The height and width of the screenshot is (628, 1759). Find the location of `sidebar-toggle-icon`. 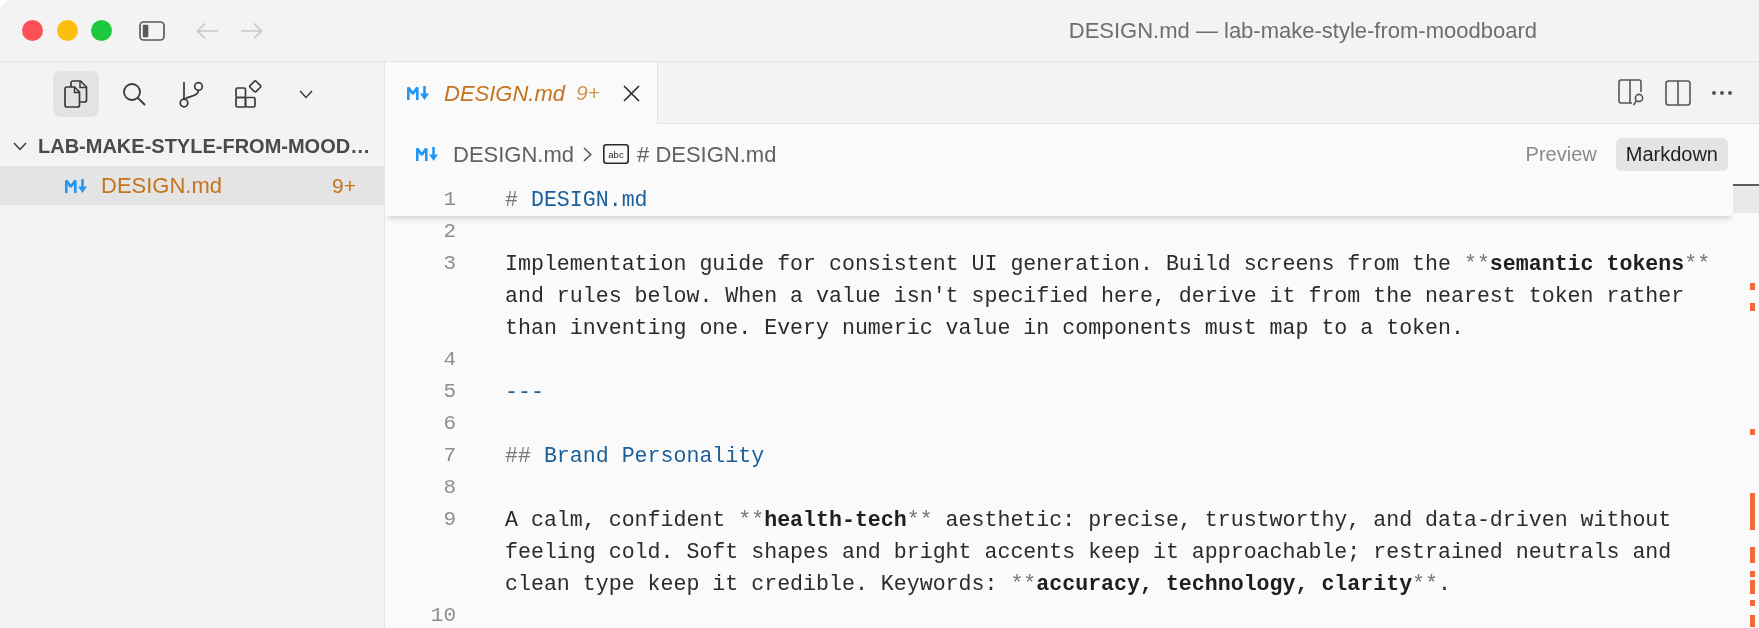

sidebar-toggle-icon is located at coordinates (152, 30).